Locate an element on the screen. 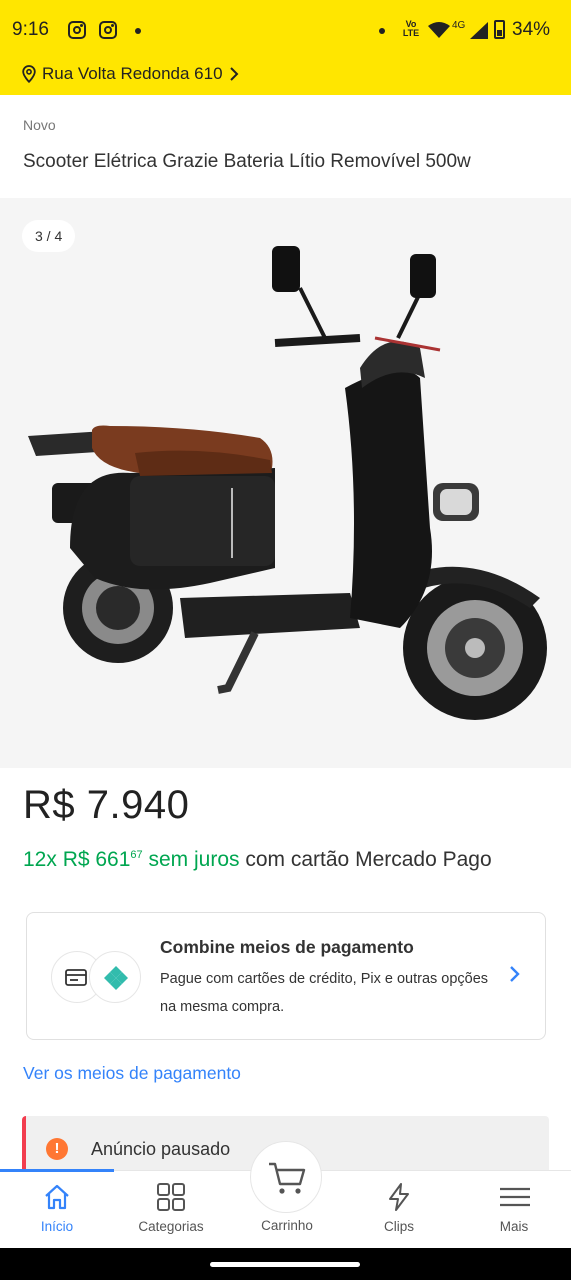 This screenshot has height=1280, width=571. pix-icon is located at coordinates (116, 978).